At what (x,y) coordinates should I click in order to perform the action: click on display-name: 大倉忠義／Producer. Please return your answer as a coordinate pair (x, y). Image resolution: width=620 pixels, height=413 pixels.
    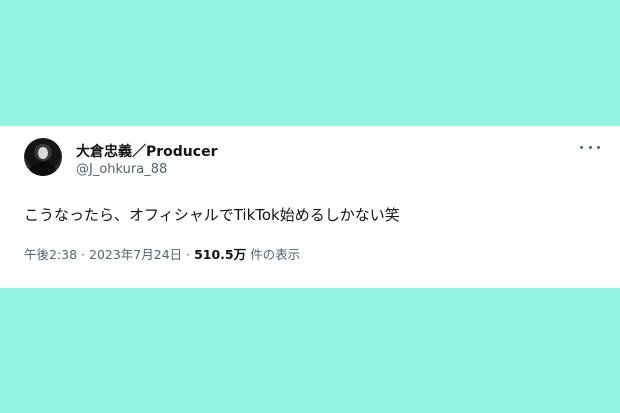
    Looking at the image, I should click on (146, 151).